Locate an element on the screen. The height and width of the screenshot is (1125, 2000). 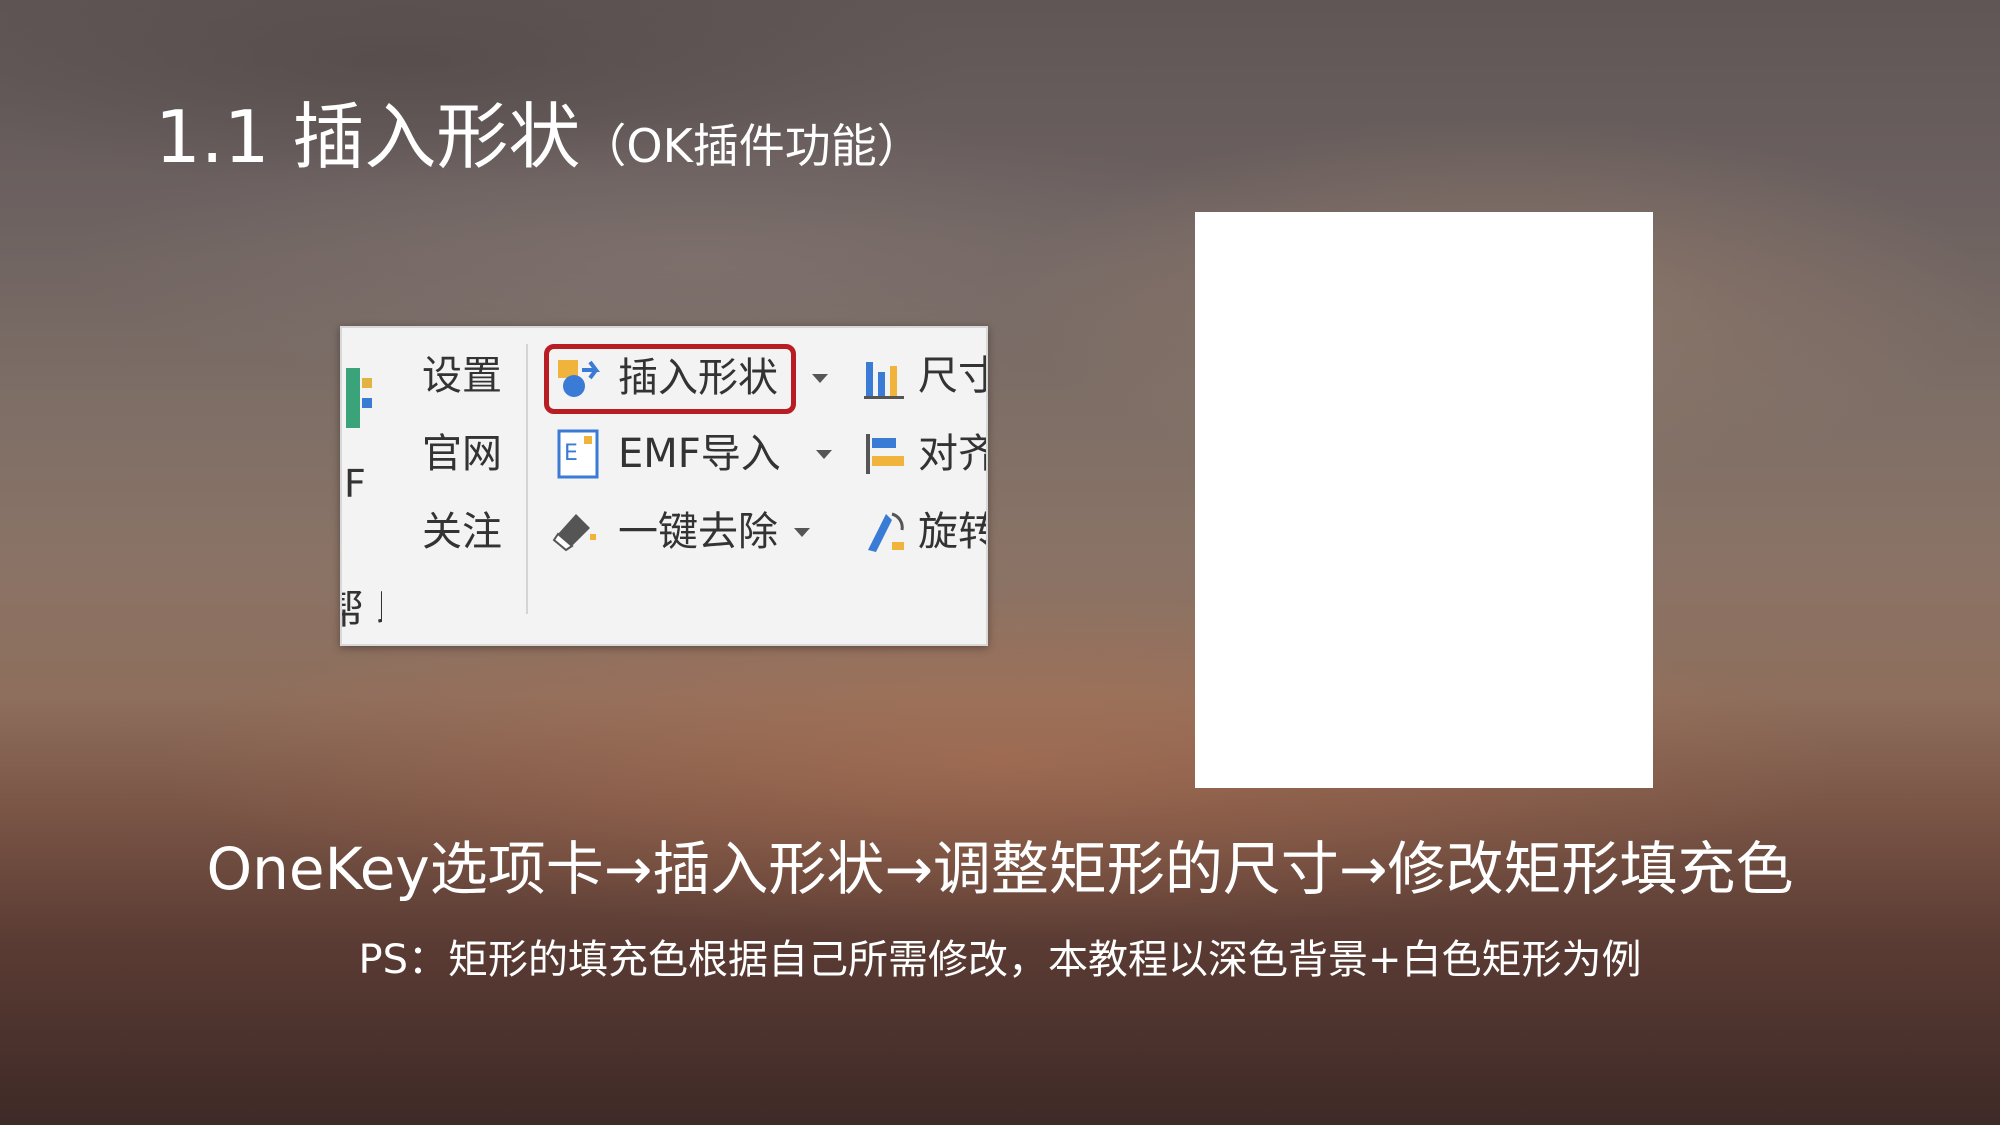
emf-icon: E is located at coordinates (578, 454).